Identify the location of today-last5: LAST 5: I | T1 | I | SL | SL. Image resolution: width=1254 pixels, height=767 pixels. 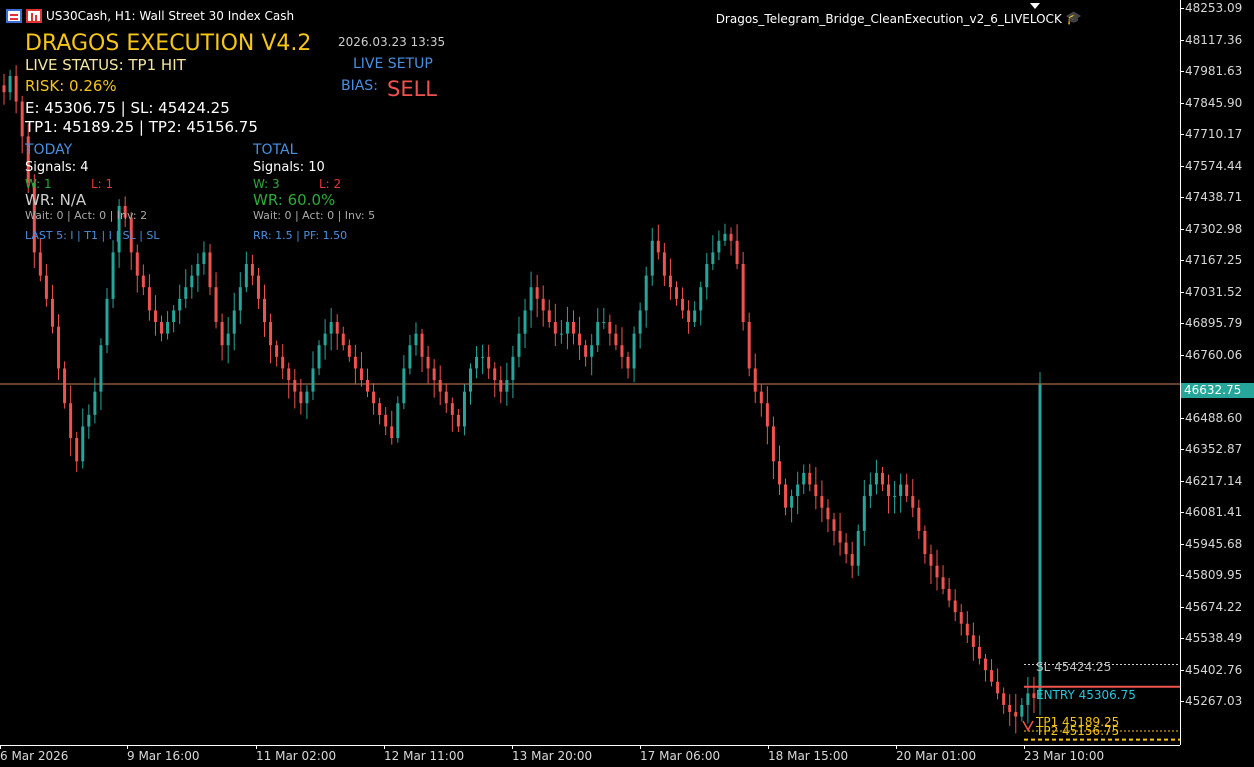
(92, 235).